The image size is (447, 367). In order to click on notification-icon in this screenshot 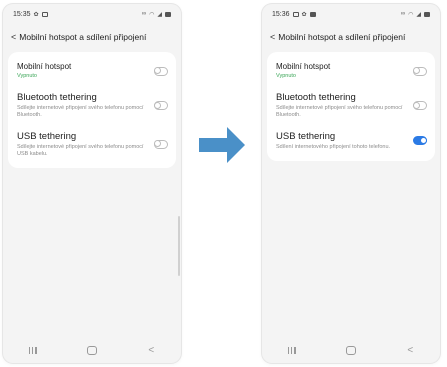, I will do `click(312, 14)`.